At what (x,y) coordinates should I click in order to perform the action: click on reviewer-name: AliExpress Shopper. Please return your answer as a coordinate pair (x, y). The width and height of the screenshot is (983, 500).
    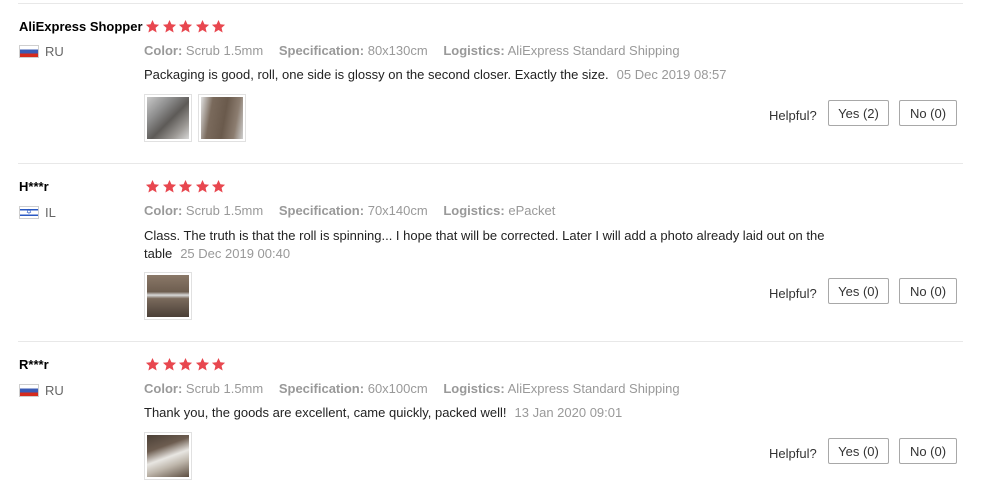
    Looking at the image, I should click on (81, 26).